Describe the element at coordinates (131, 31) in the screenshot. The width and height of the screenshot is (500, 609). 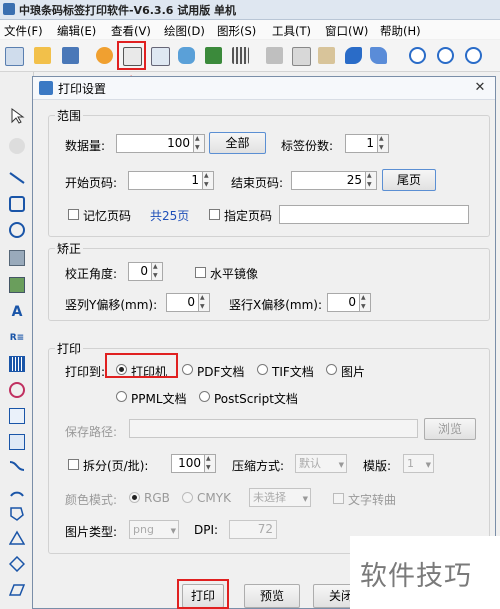
I see `menu-view: 查看(V)` at that location.